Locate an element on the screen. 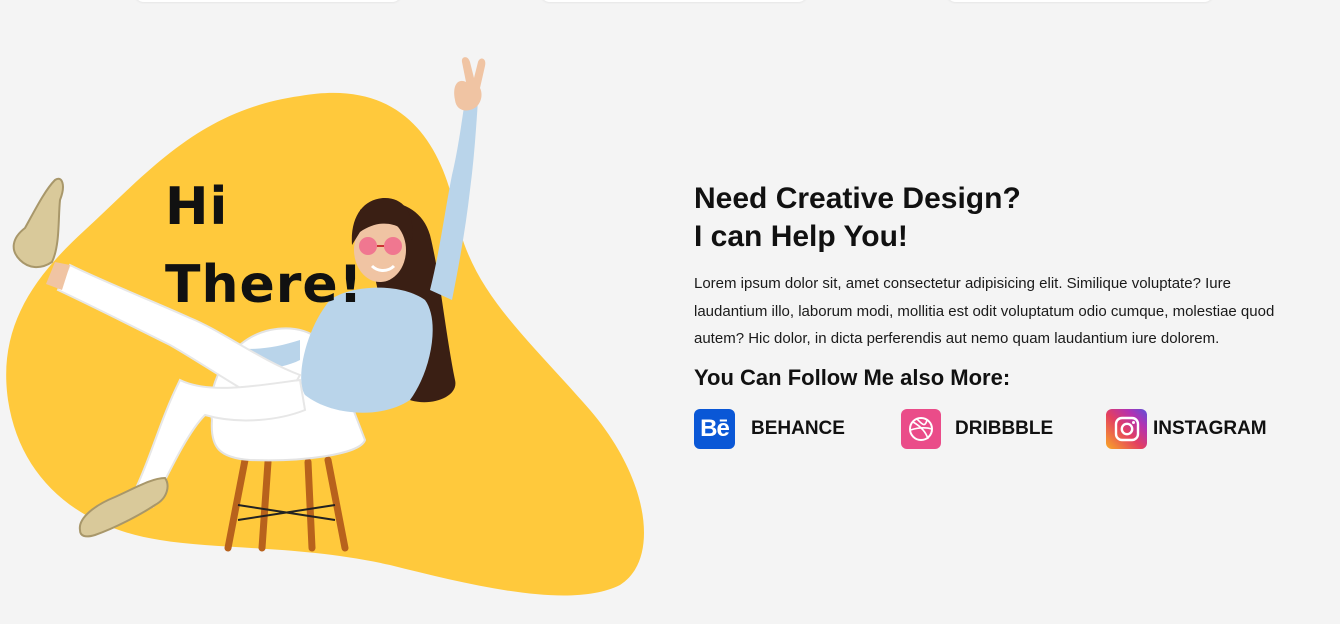 This screenshot has height=624, width=1340. dribbble-link: DRIBBBLE is located at coordinates (977, 428).